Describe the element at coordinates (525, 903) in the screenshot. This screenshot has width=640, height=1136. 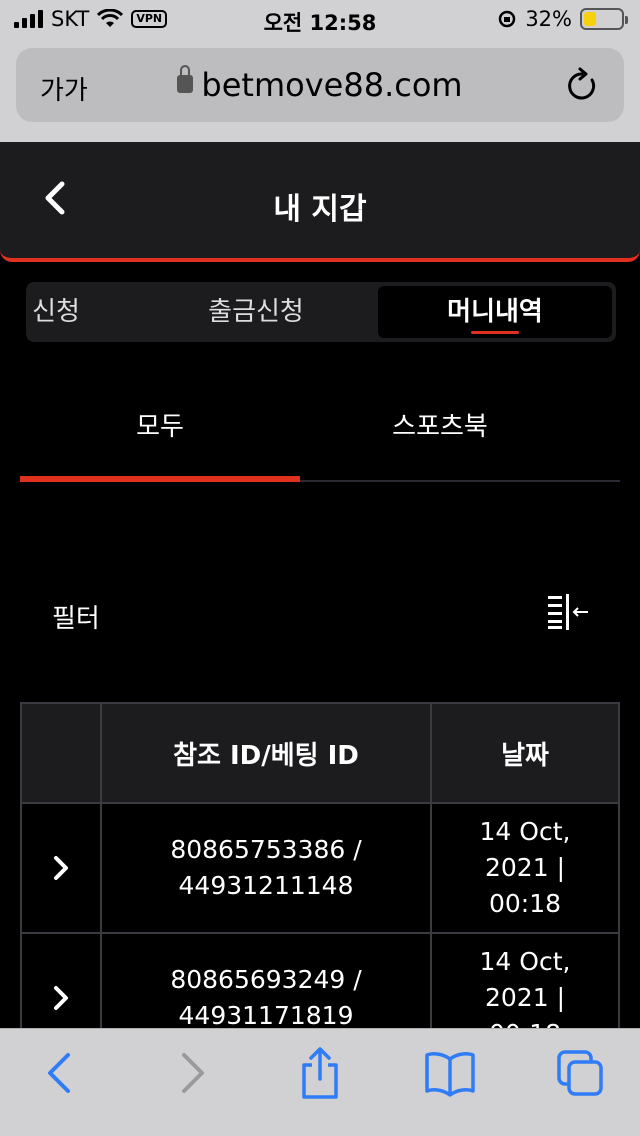
I see `date-line3: 00:18` at that location.